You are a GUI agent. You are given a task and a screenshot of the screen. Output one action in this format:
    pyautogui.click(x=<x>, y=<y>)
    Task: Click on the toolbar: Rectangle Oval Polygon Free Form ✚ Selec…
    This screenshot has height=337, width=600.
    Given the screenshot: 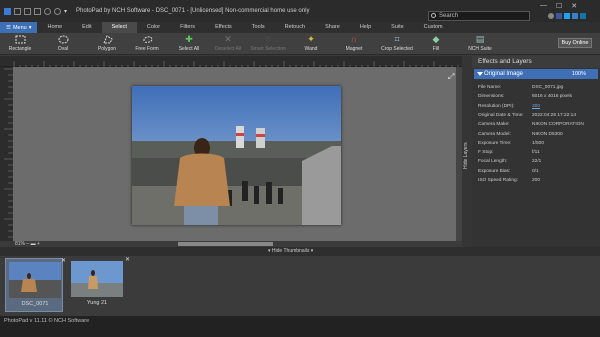 What is the action you would take?
    pyautogui.click(x=300, y=44)
    